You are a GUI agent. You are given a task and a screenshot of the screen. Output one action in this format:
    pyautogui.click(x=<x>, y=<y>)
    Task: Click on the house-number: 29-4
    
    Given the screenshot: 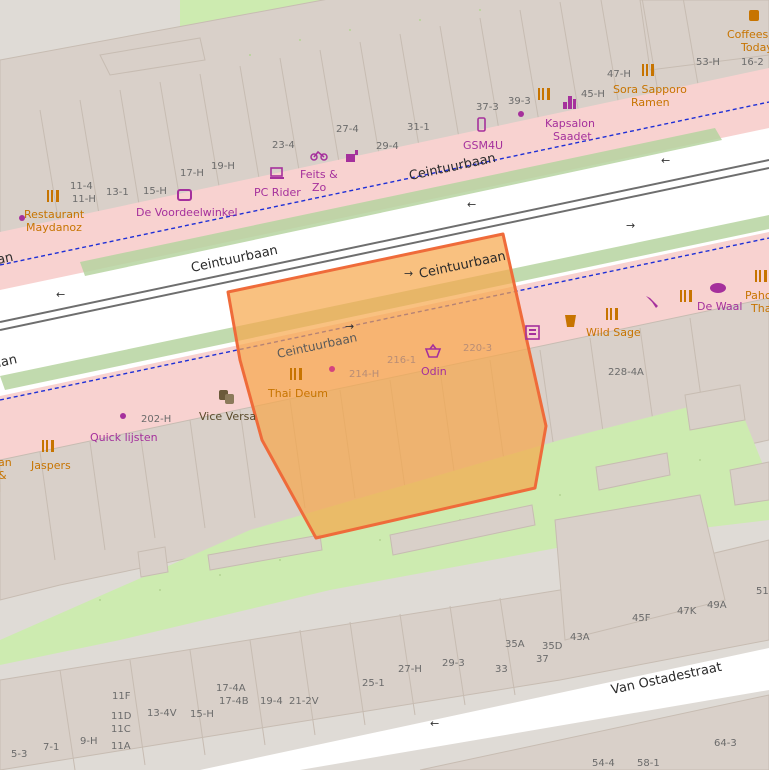 What is the action you would take?
    pyautogui.click(x=387, y=146)
    